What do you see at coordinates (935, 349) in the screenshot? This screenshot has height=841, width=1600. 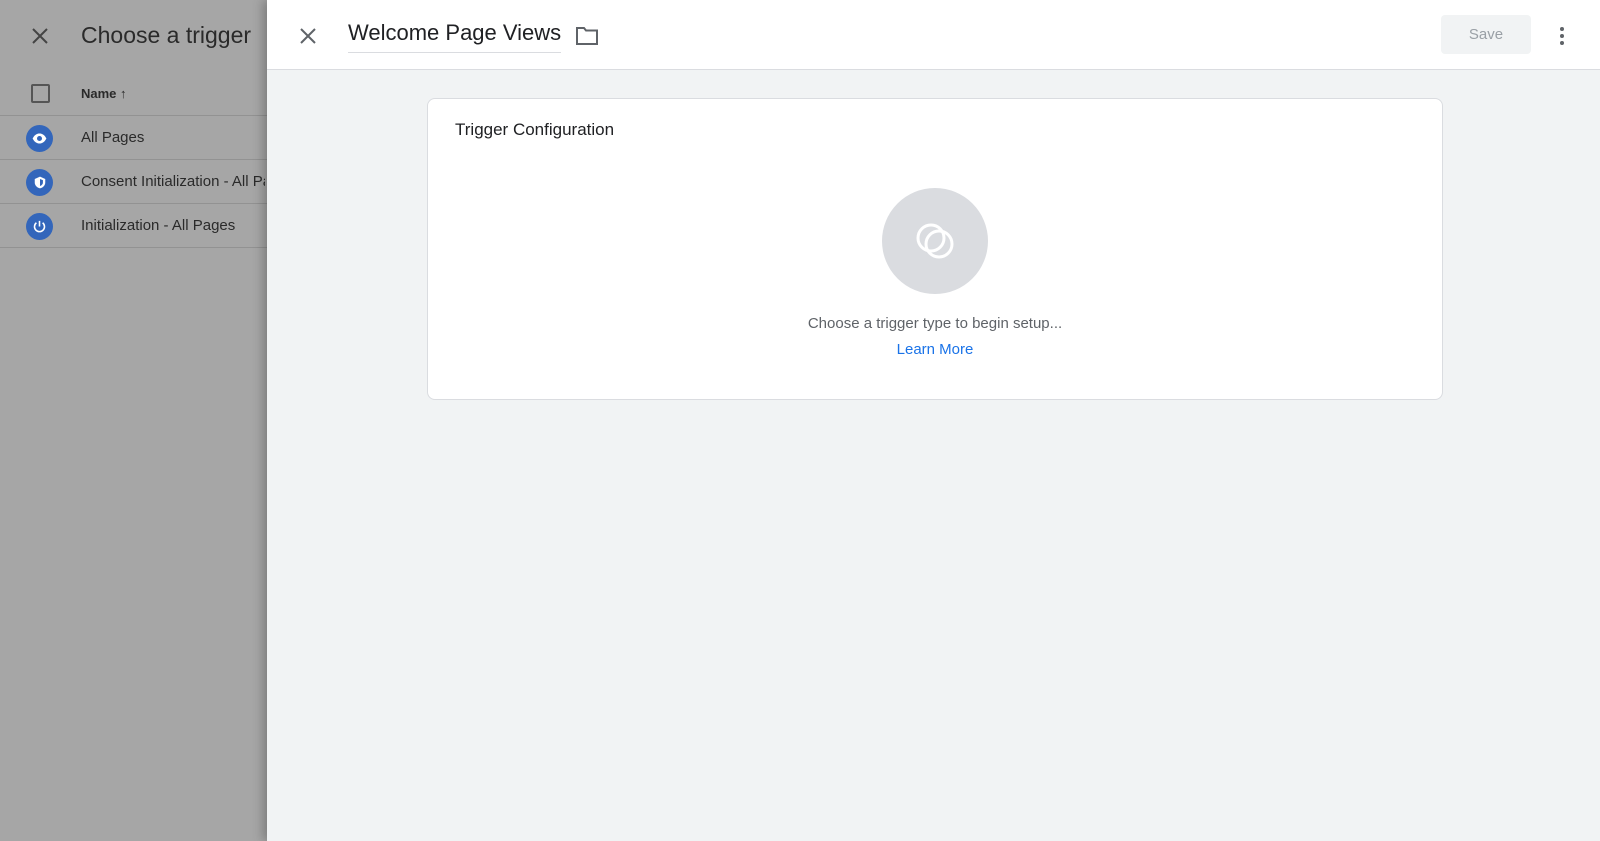 I see `learn-more-link: Learn More` at bounding box center [935, 349].